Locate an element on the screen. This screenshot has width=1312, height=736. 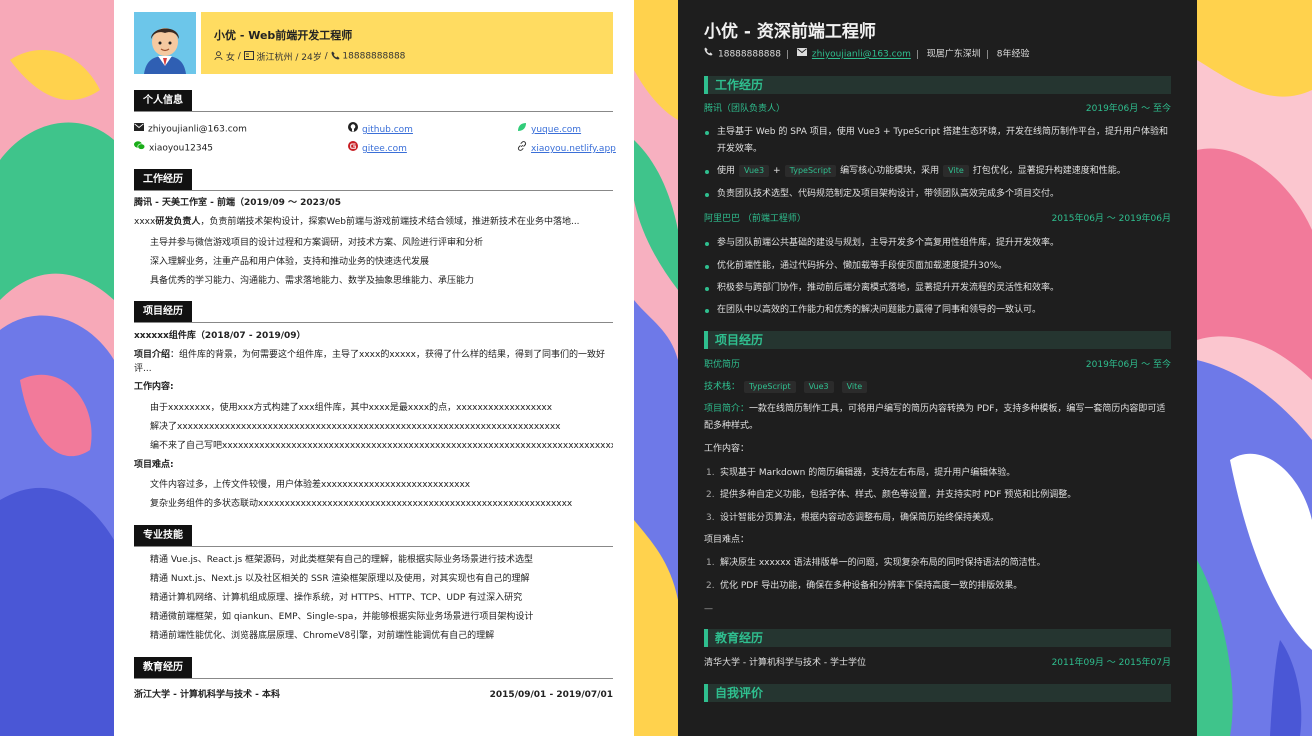
email-link: zhiyoujianli@163.com is located at coordinates (861, 55).